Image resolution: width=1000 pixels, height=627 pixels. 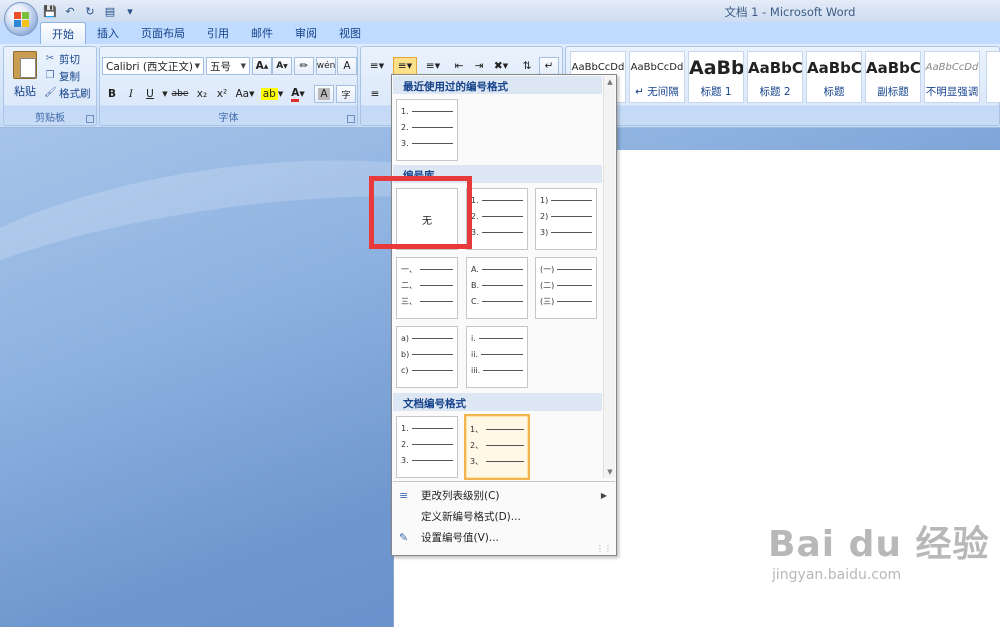 I want to click on gallery-scrollbar: ▲ ▼, so click(x=609, y=277).